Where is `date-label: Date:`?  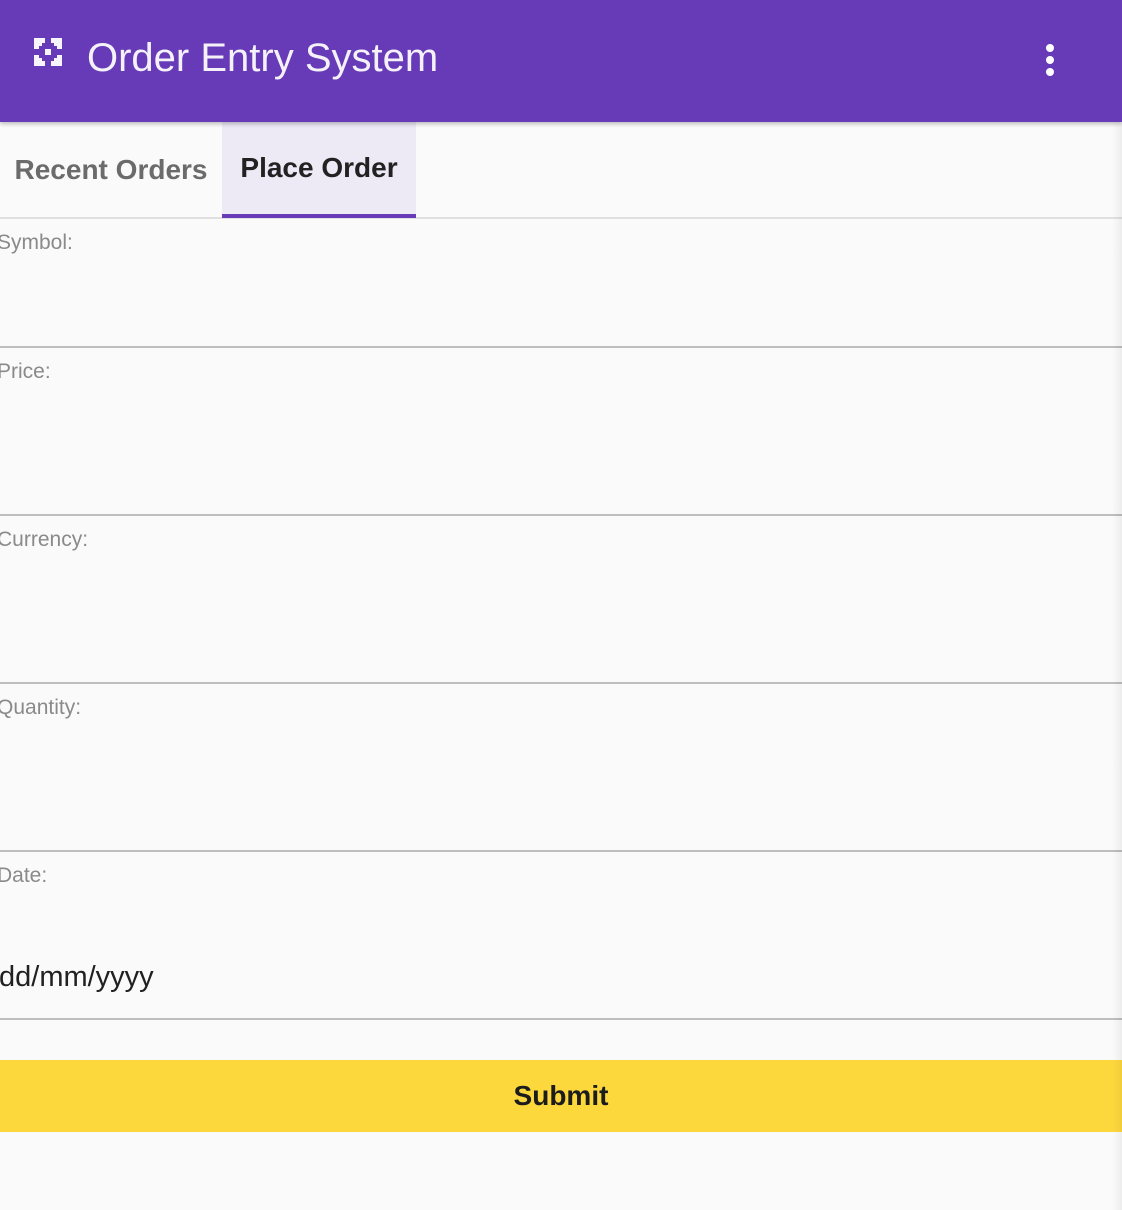 date-label: Date: is located at coordinates (24, 875).